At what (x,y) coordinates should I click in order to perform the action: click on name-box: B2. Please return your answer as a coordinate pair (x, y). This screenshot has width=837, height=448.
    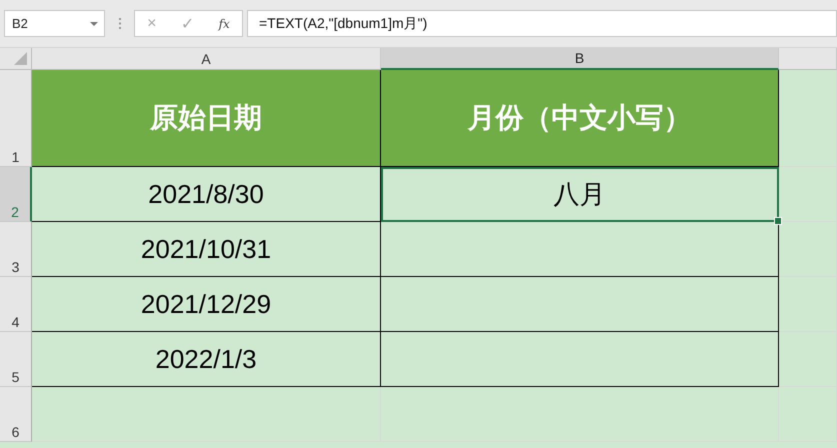
    Looking at the image, I should click on (54, 23).